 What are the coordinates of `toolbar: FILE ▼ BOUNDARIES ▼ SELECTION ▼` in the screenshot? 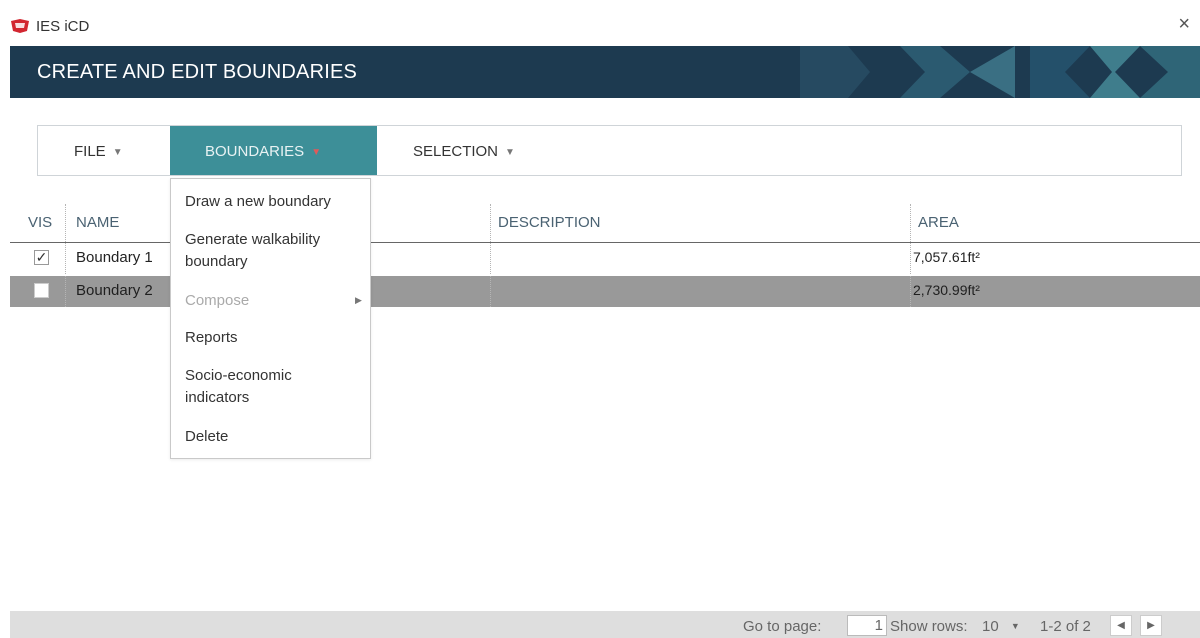 It's located at (609, 150).